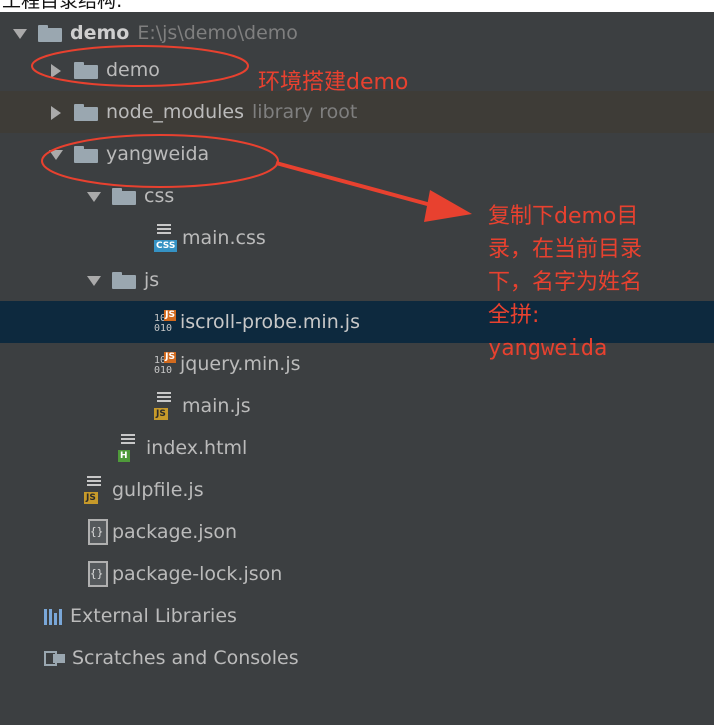 Image resolution: width=714 pixels, height=725 pixels. I want to click on annotation-note-line: 下，名字为姓名, so click(565, 282).